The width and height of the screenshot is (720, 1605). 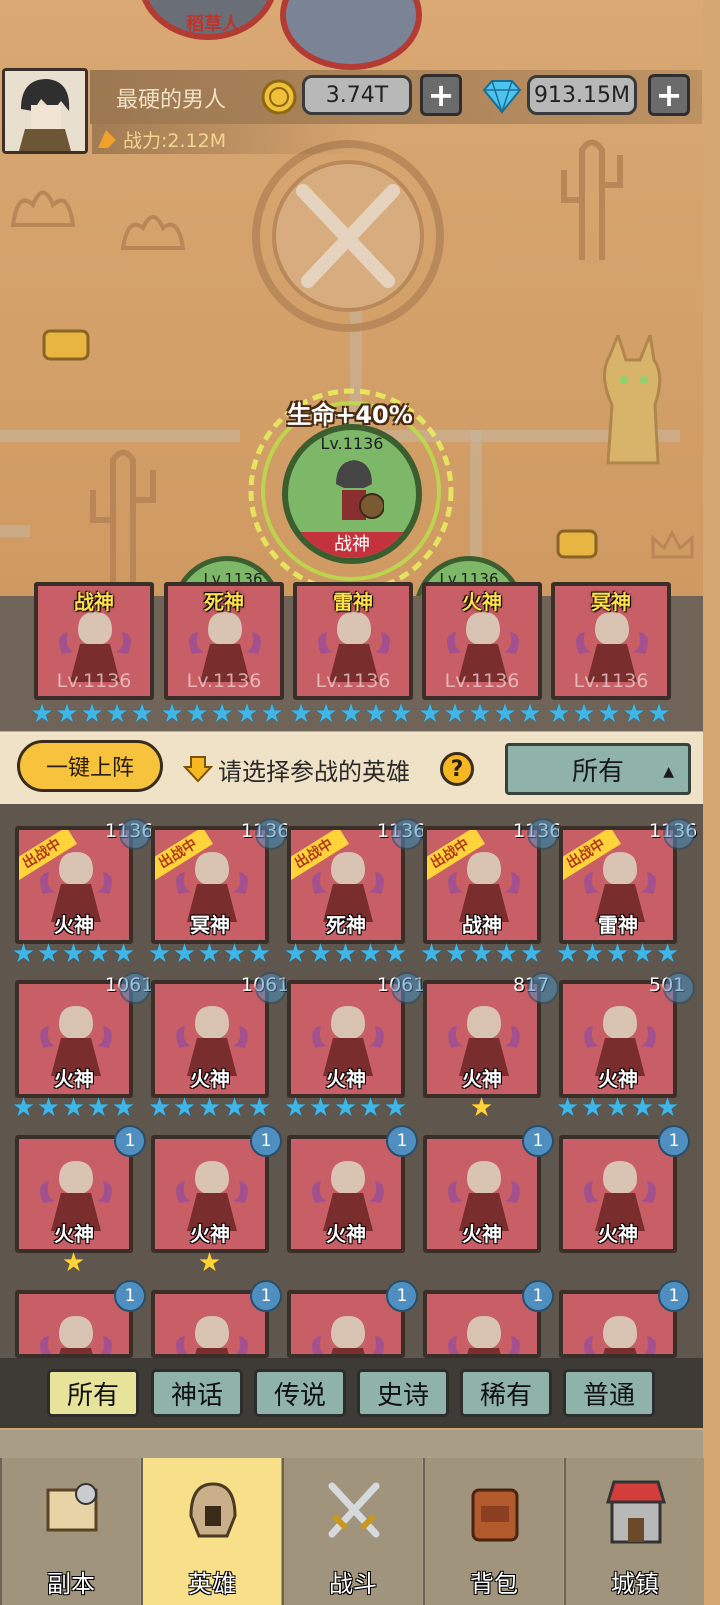 I want to click on gold-amount: 3.74T, so click(x=357, y=95).